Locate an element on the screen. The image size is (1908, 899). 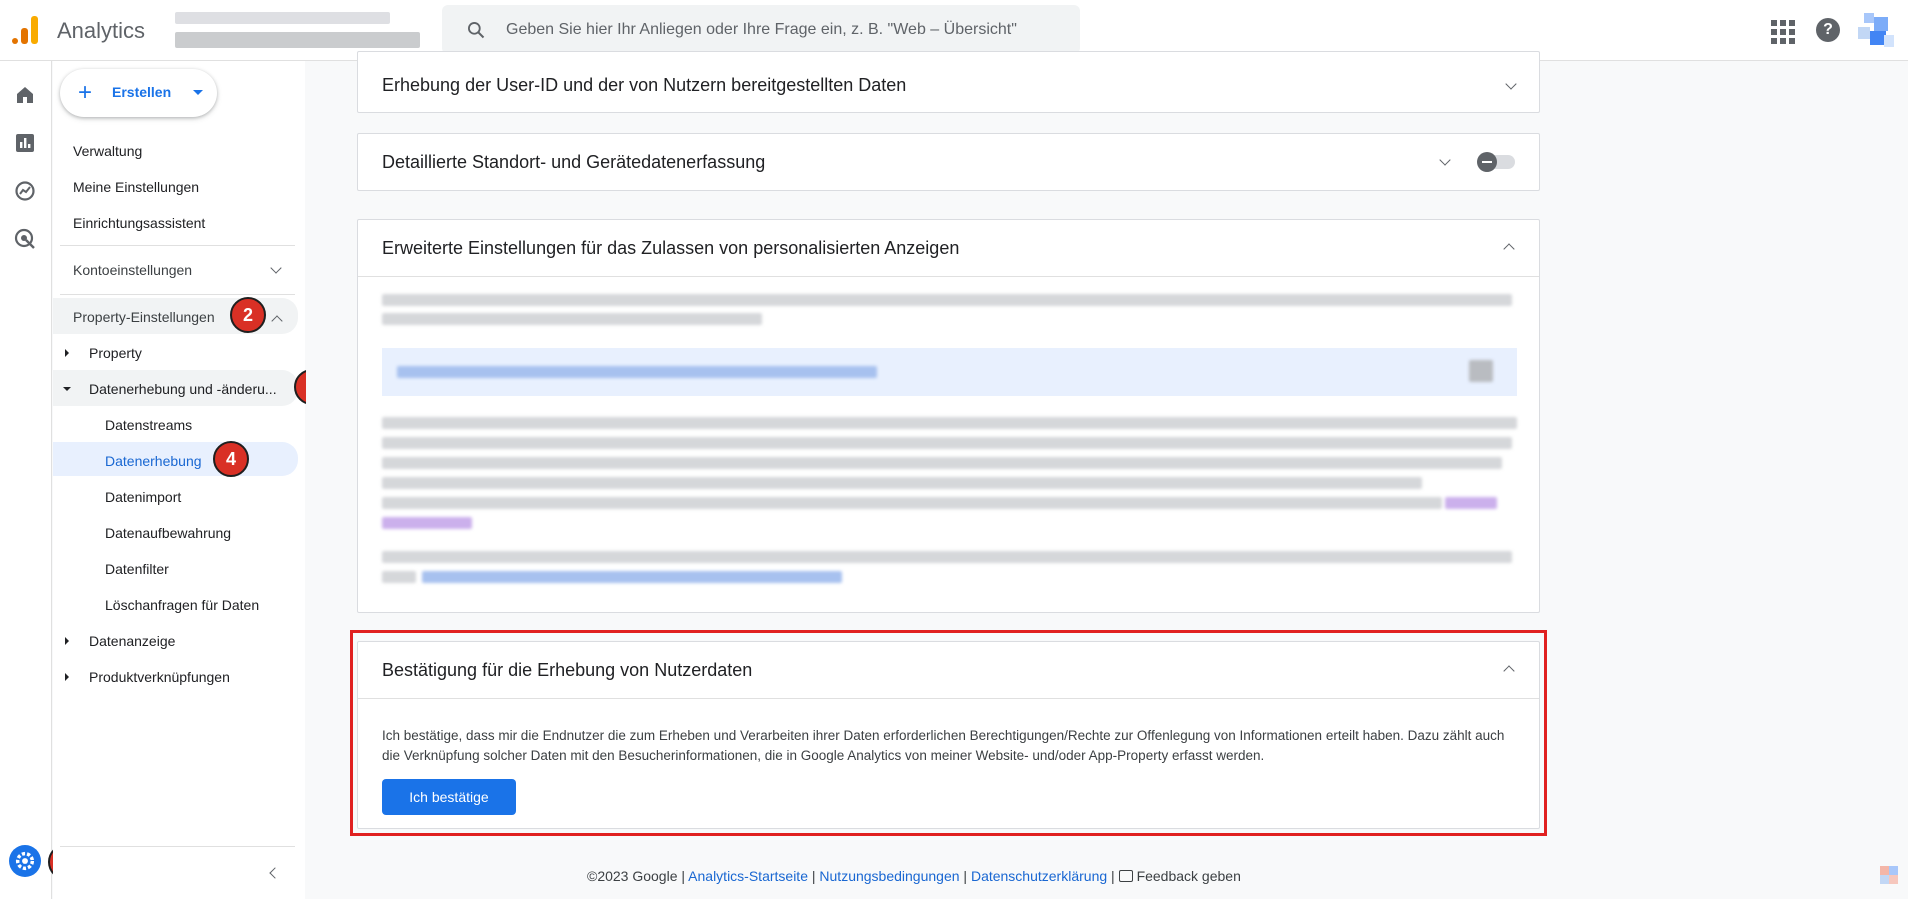
footer-link-terms: Nutzungsbedingungen is located at coordinates (889, 876).